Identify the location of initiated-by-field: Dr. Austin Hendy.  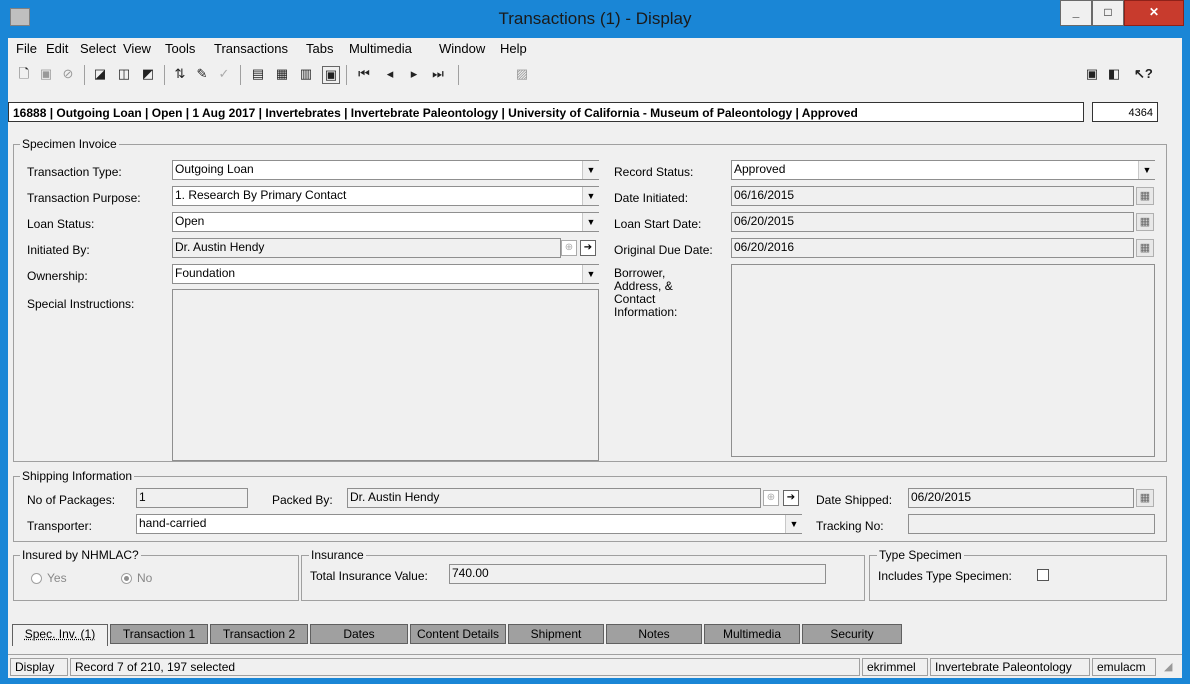
(366, 248).